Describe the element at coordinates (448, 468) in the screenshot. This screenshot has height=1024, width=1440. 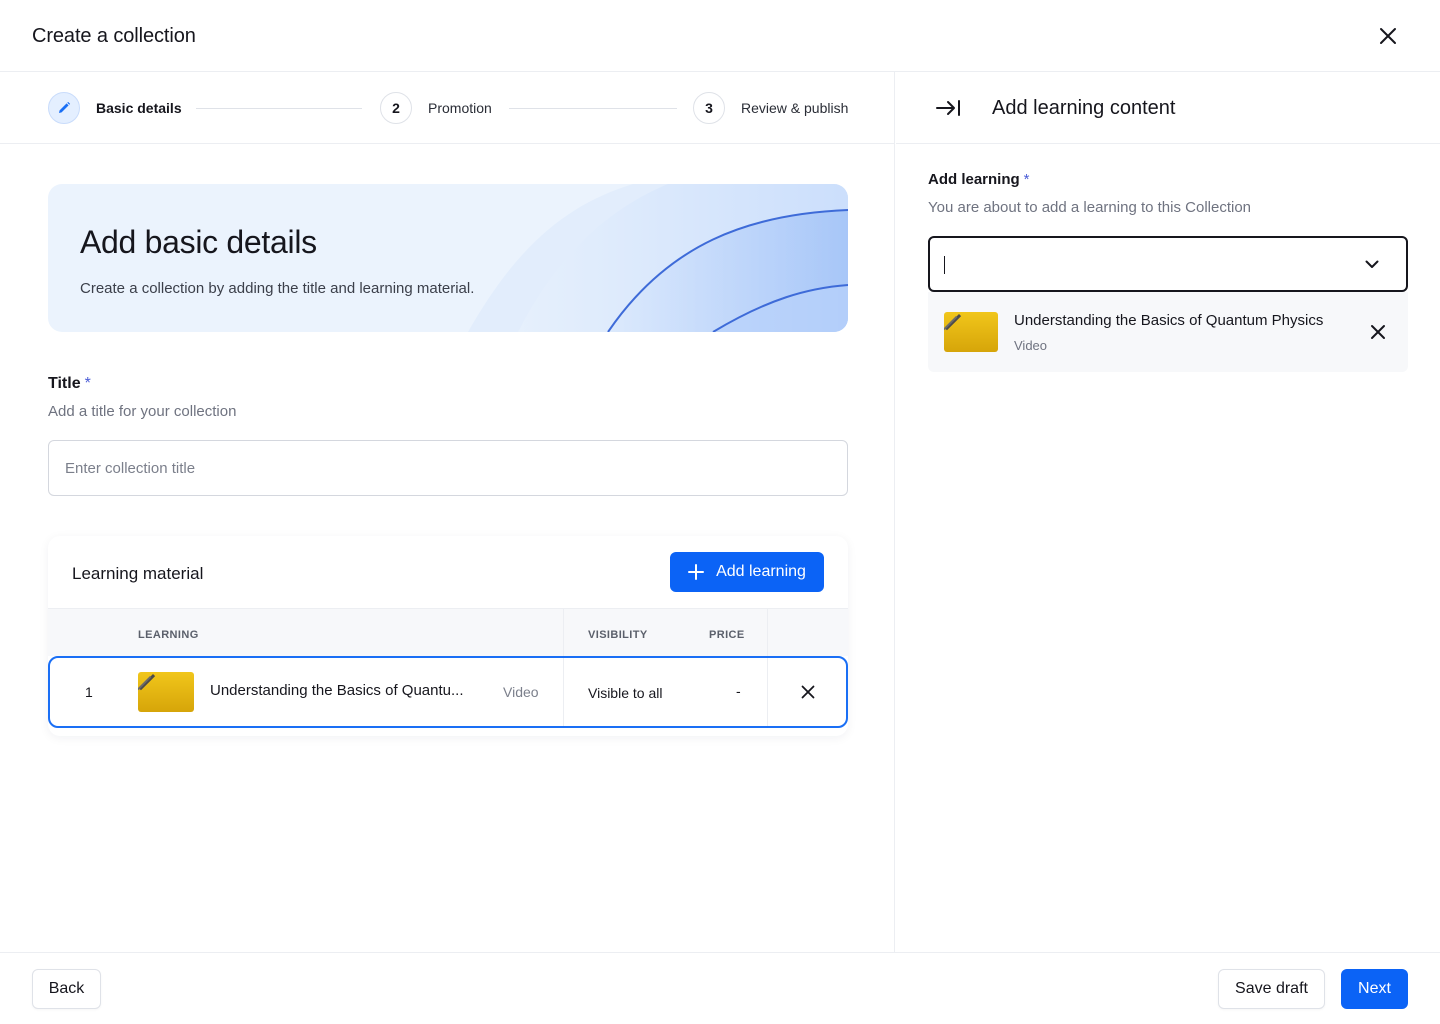
I see `collection-title-input` at that location.